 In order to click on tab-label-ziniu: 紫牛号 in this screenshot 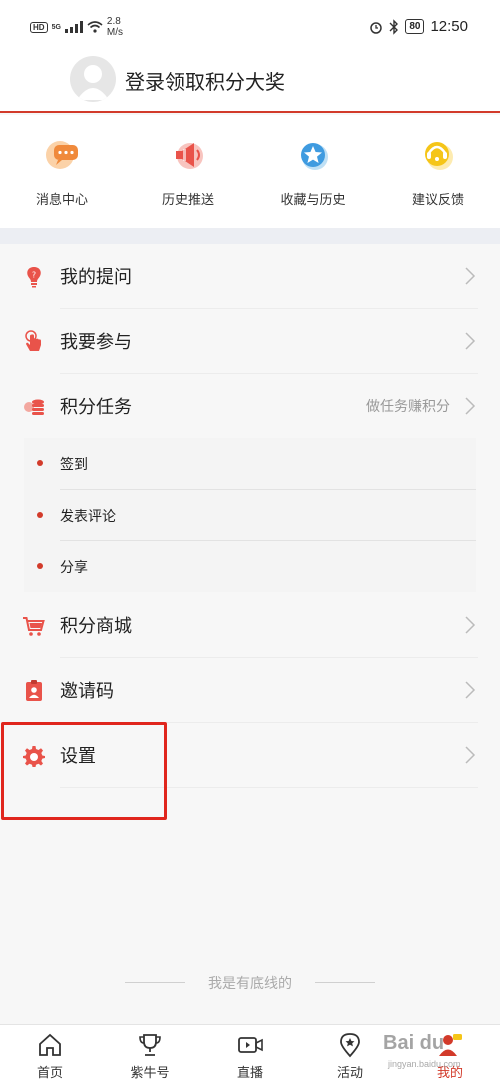, I will do `click(150, 1072)`.